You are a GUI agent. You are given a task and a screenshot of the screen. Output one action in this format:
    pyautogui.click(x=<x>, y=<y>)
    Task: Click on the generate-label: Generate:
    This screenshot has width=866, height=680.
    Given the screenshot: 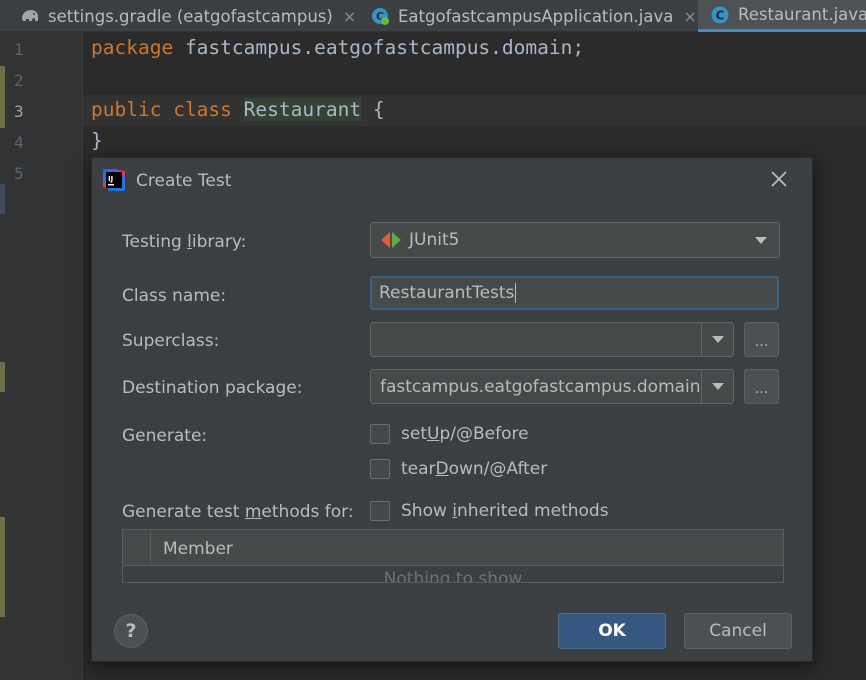 What is the action you would take?
    pyautogui.click(x=165, y=436)
    